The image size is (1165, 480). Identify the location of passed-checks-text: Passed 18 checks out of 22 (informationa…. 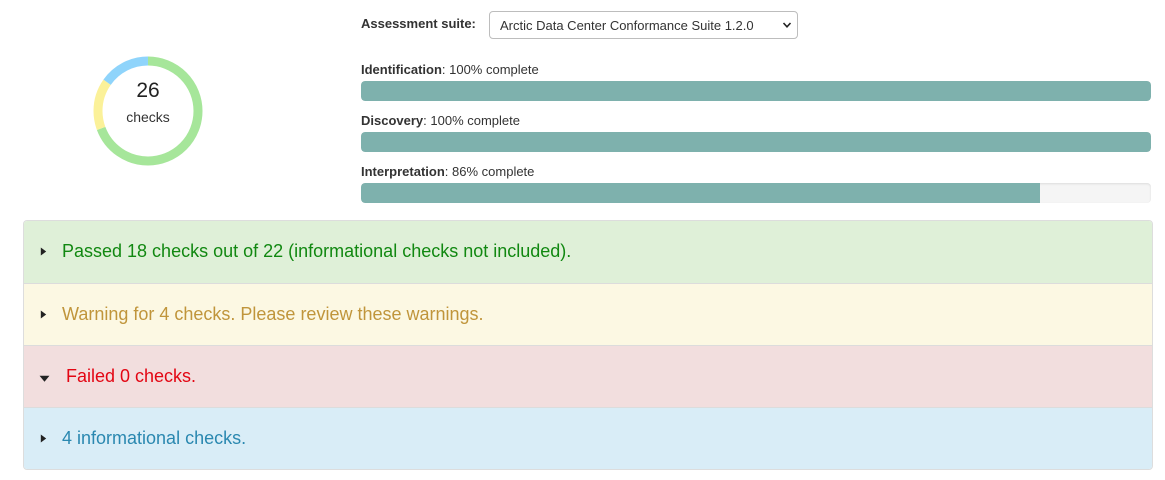
(317, 251).